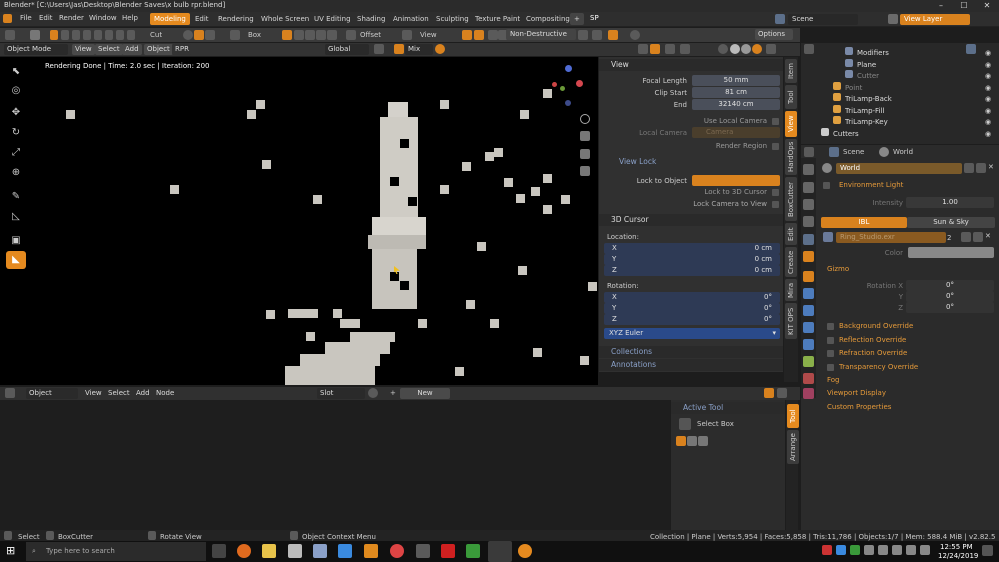 The width and height of the screenshot is (999, 562). Describe the element at coordinates (103, 18) in the screenshot. I see `menu-window: Window` at that location.